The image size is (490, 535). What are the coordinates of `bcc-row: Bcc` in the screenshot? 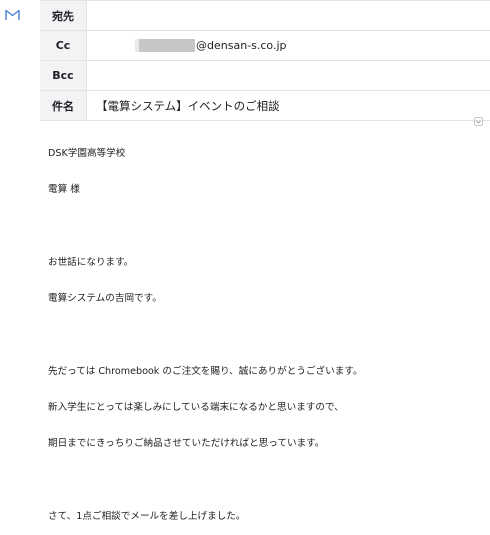 It's located at (265, 76).